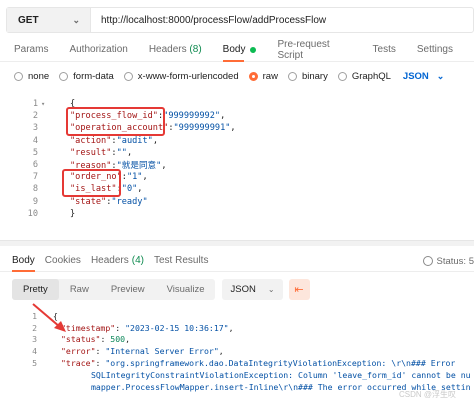 The image size is (474, 400). What do you see at coordinates (81, 339) in the screenshot?
I see `response-line: 3 "status": 500,` at bounding box center [81, 339].